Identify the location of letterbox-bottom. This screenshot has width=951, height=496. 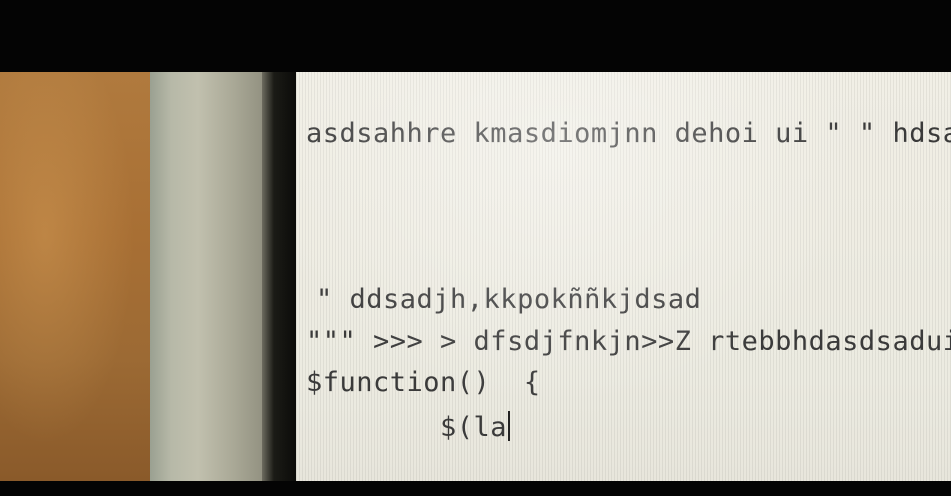
(475, 488).